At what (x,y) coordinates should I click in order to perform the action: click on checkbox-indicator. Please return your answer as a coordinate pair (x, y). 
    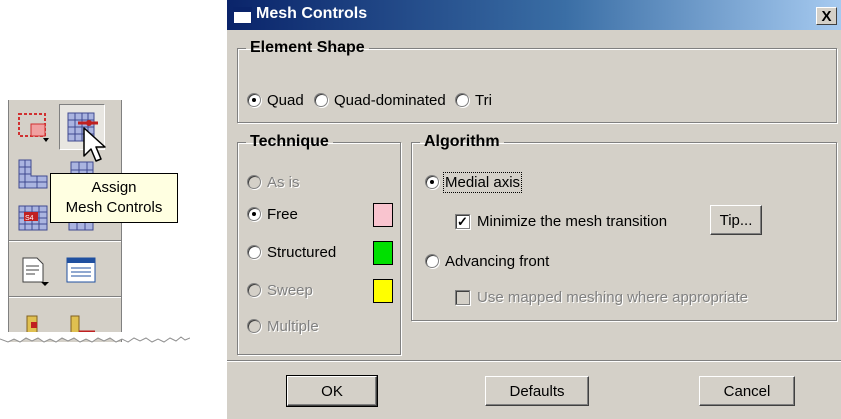
    Looking at the image, I should click on (462, 297).